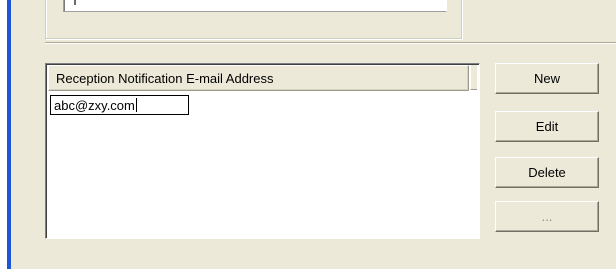 Image resolution: width=616 pixels, height=269 pixels. Describe the element at coordinates (255, 6) in the screenshot. I see `upper-text-field` at that location.